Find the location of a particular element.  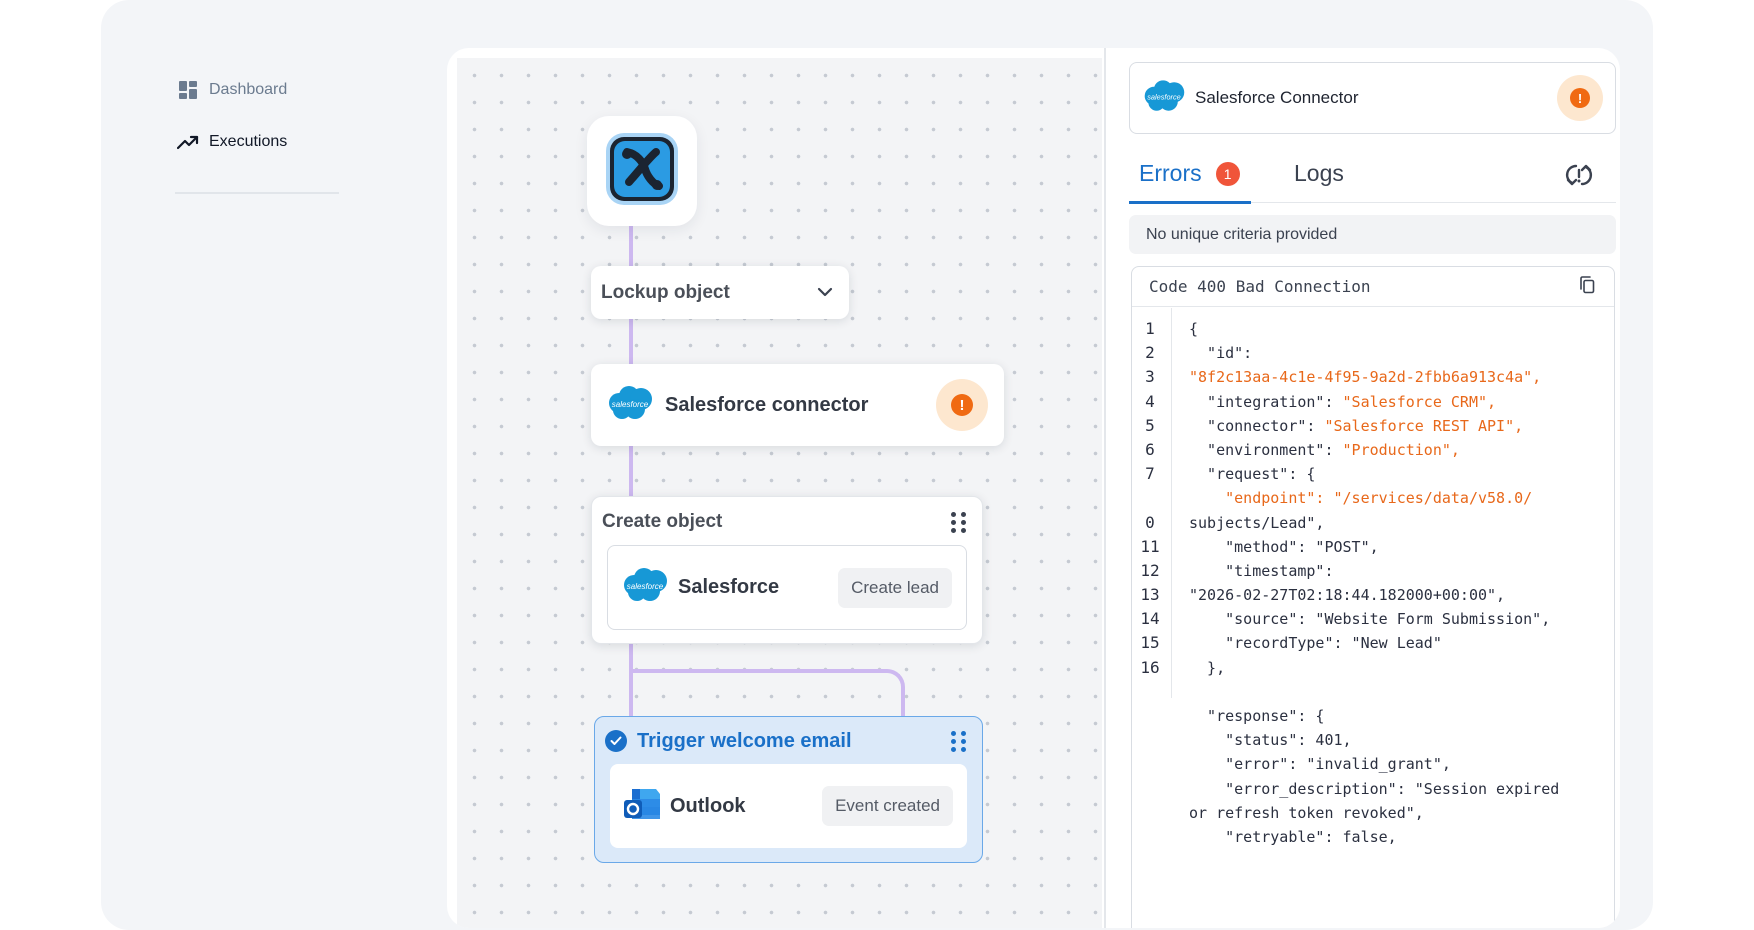

line-text: "source": "Website Form Submission", is located at coordinates (1369, 619).